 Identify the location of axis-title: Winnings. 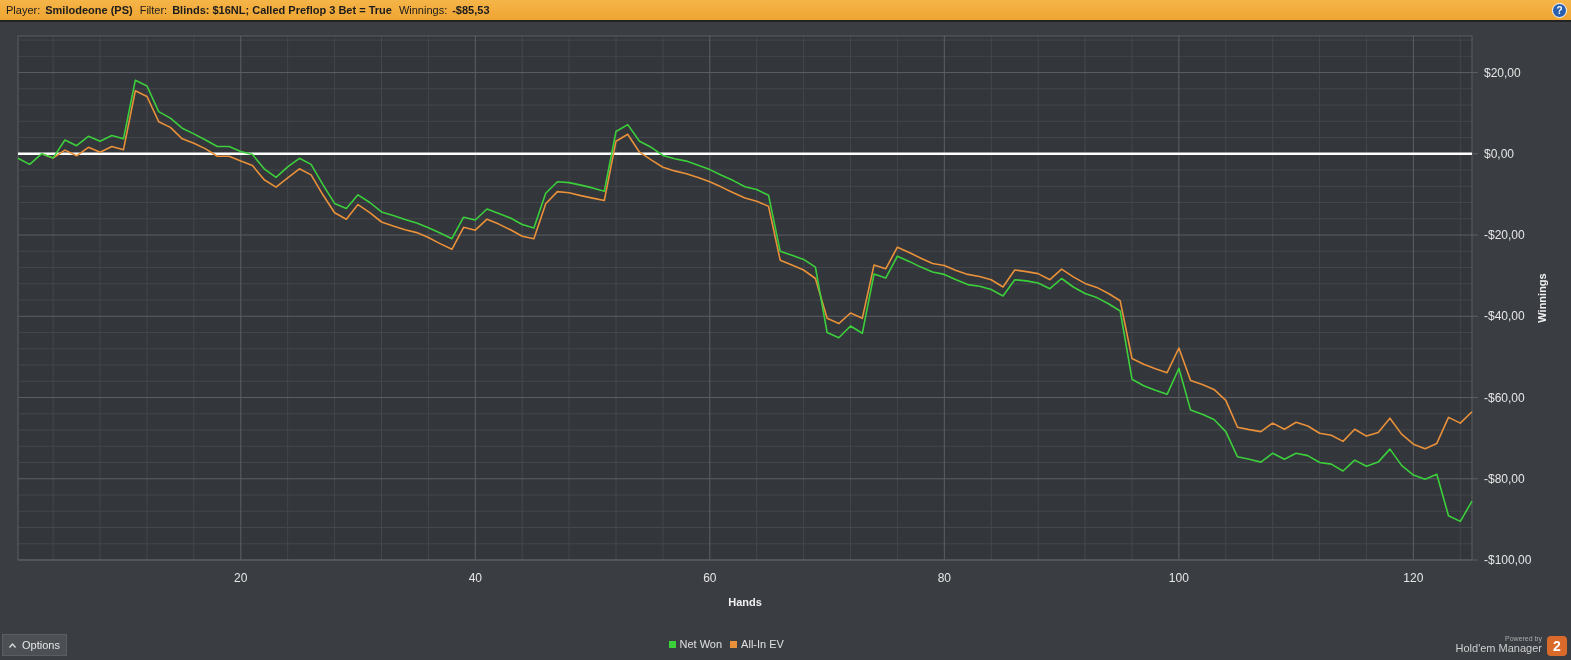
(1542, 298).